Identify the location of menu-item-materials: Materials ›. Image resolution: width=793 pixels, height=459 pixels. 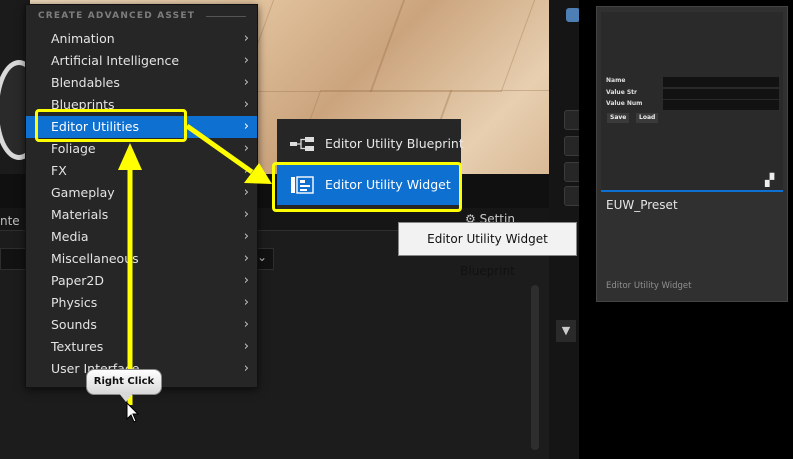
(141, 215).